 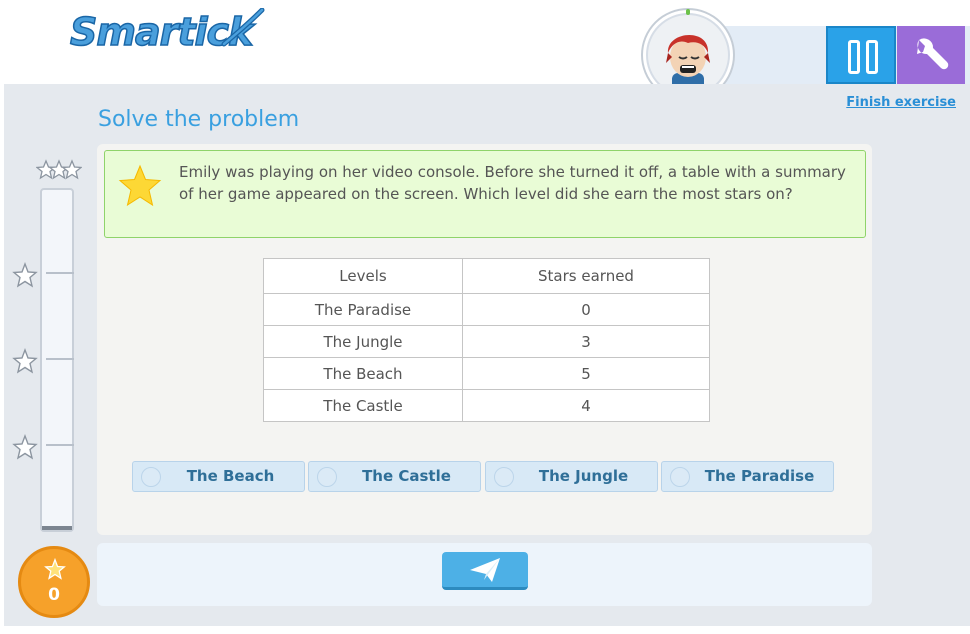 I want to click on answer-option-label: The Castle, so click(x=406, y=476).